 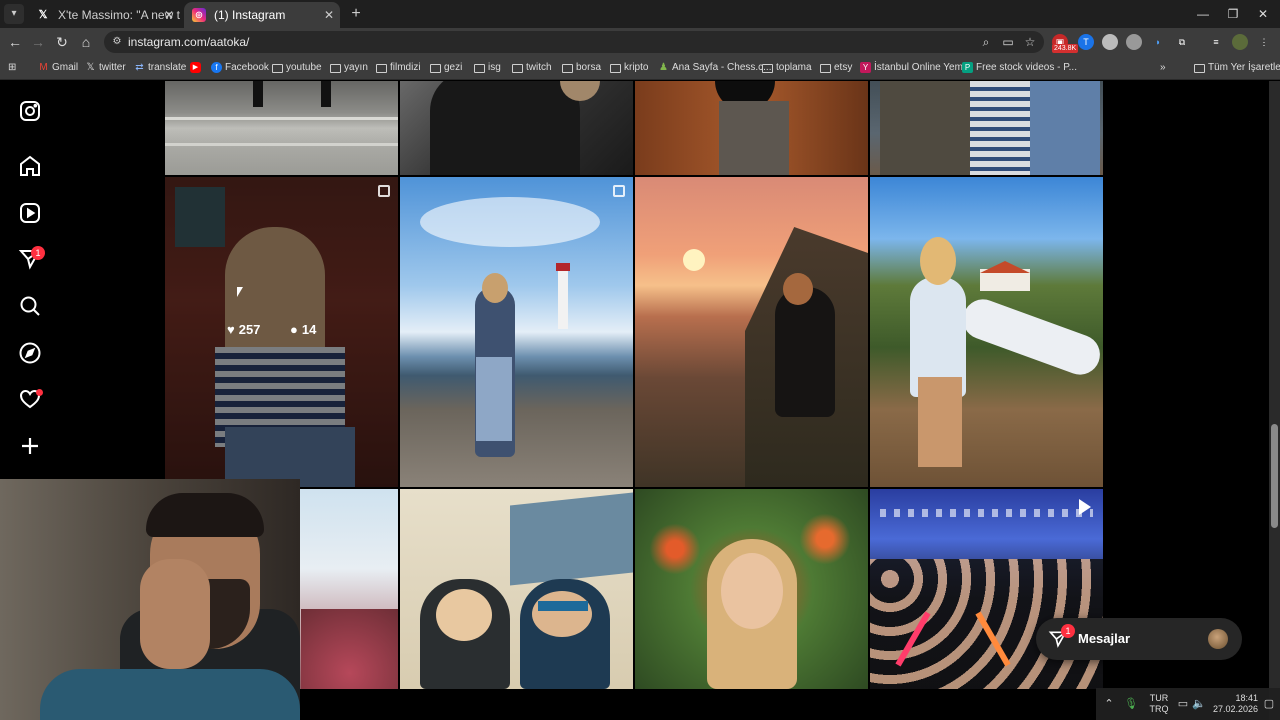 What do you see at coordinates (249, 329) in the screenshot?
I see `like-count: 257` at bounding box center [249, 329].